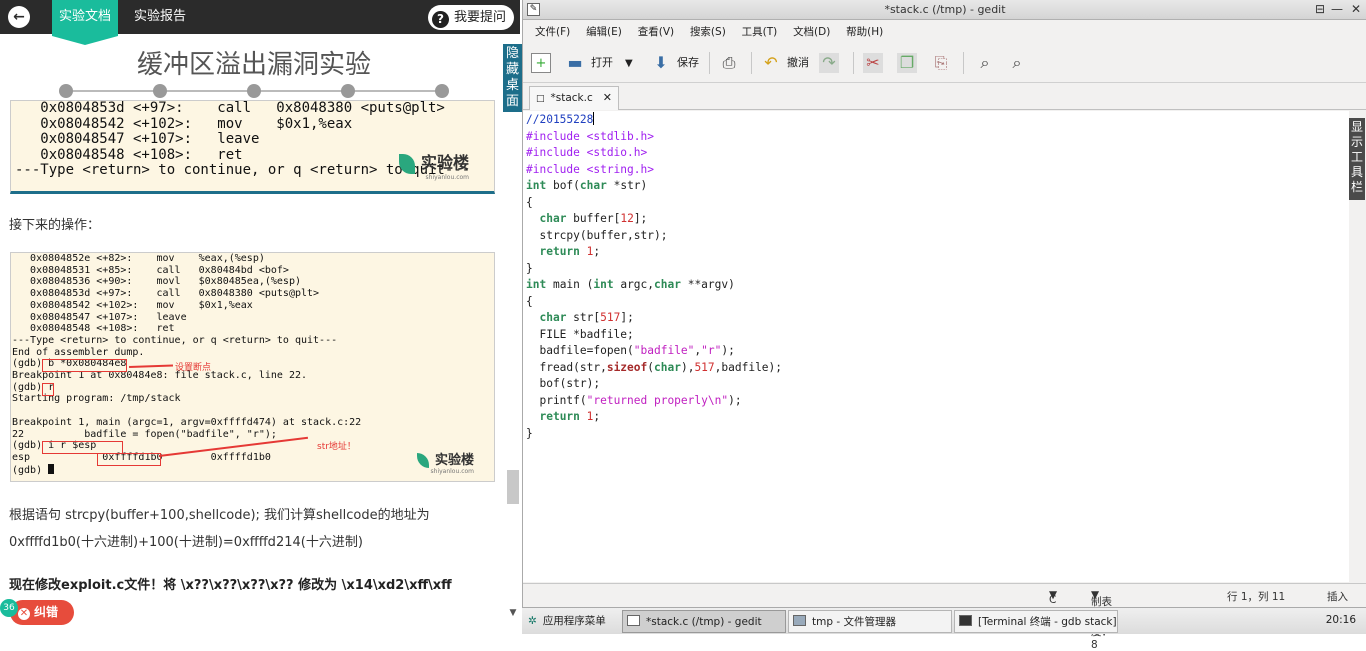 This screenshot has width=1366, height=651. Describe the element at coordinates (513, 615) in the screenshot. I see `scroll-down-icon: ▼` at that location.